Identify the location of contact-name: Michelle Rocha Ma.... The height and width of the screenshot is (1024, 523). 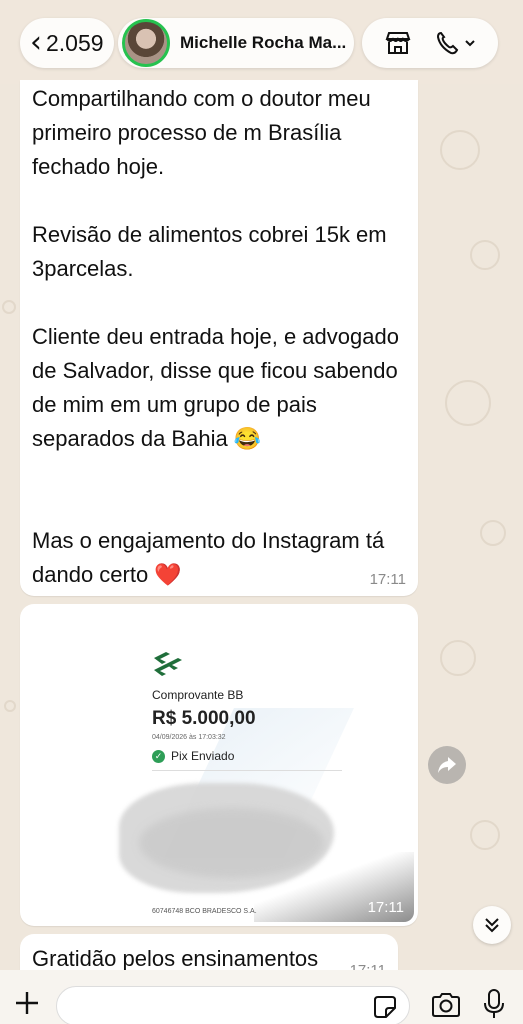
(263, 42).